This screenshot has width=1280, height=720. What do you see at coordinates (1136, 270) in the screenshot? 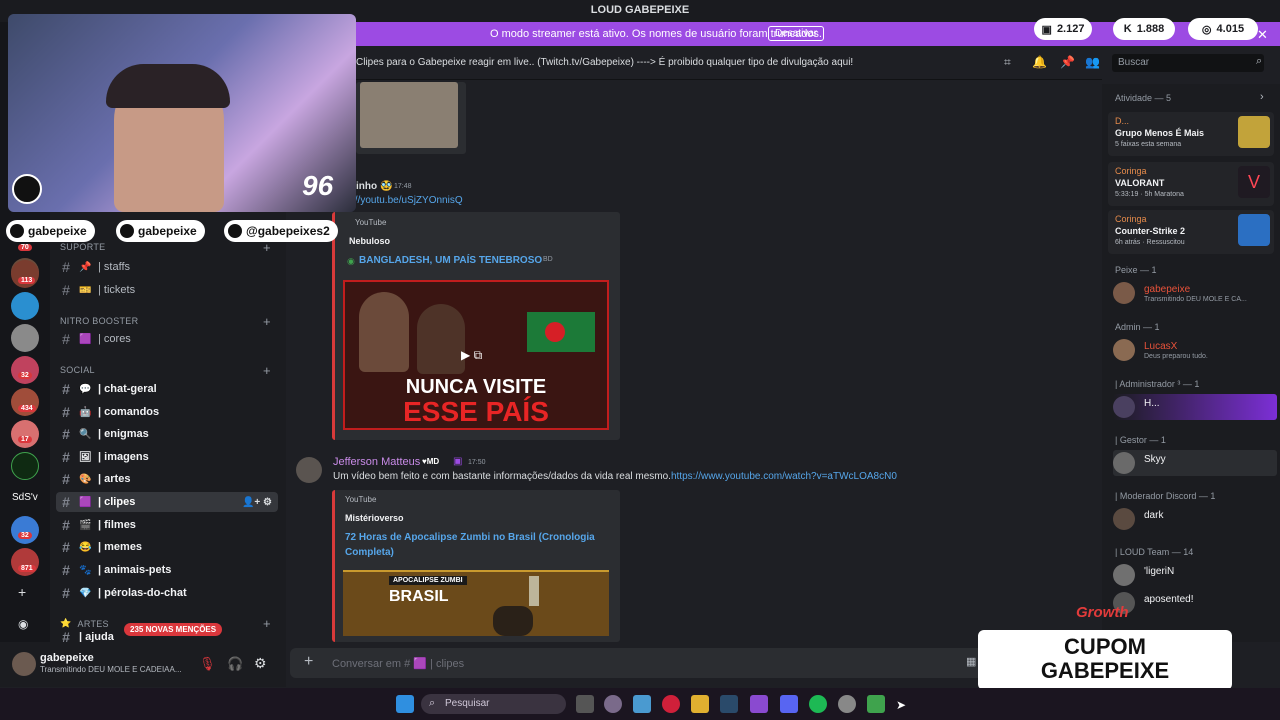
I see `role-header: Peixe — 1` at bounding box center [1136, 270].